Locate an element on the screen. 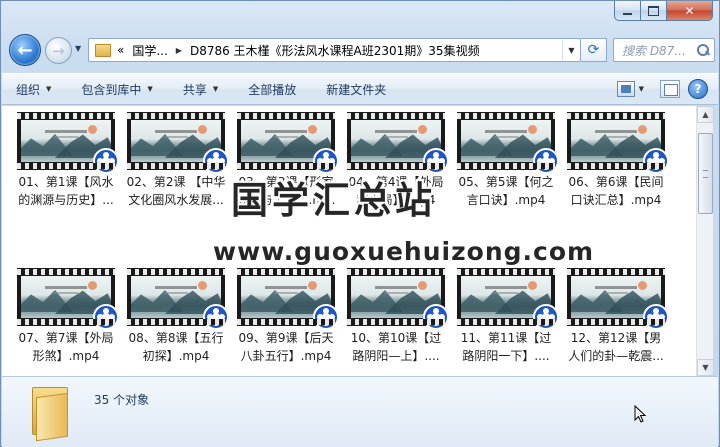 Image resolution: width=720 pixels, height=447 pixels. preview-pane-button is located at coordinates (670, 89).